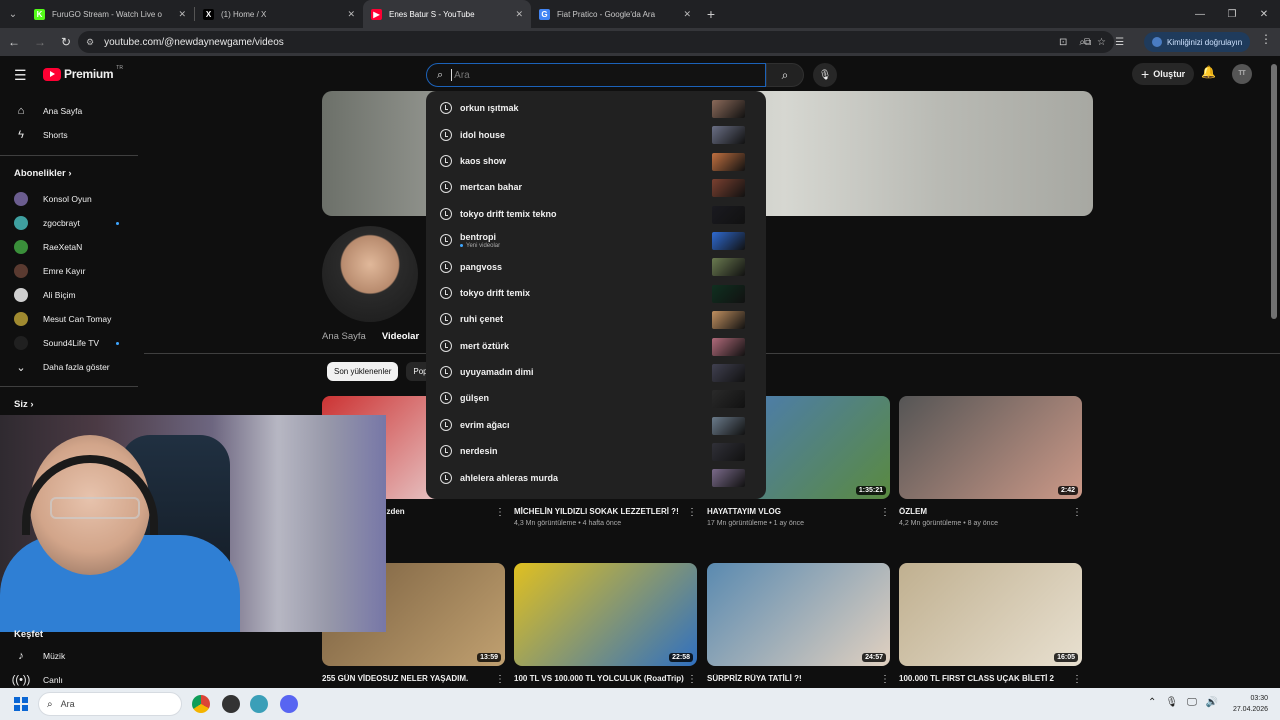 This screenshot has width=1280, height=720. I want to click on video-card: 24:57 SÜRPRİZ RÜYA TATİLİ ?! ⋮, so click(798, 624).